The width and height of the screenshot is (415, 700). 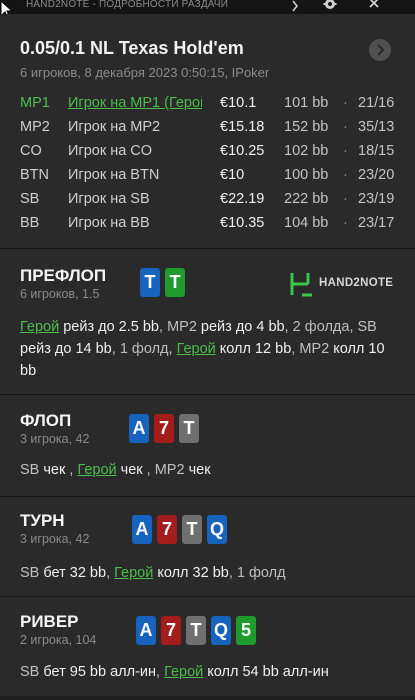 What do you see at coordinates (306, 199) in the screenshot?
I see `player-stack-bb: 222 bb` at bounding box center [306, 199].